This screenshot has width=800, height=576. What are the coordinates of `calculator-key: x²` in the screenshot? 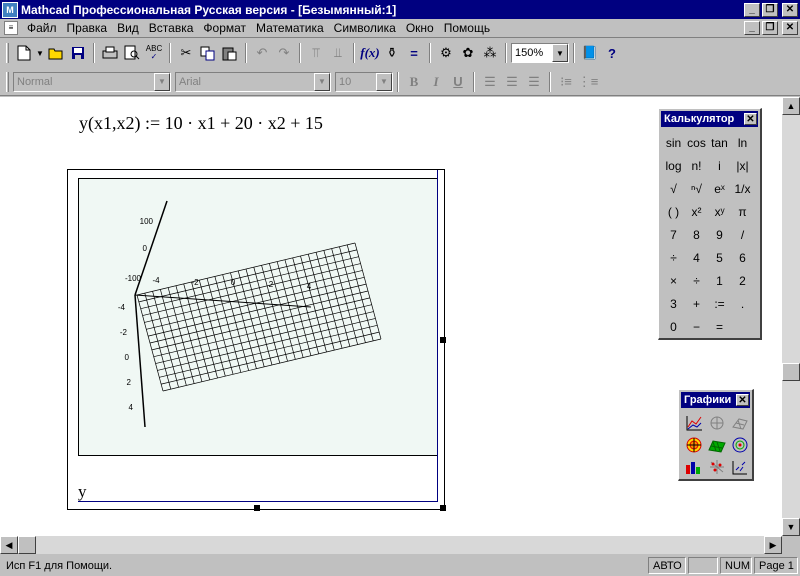 It's located at (696, 211).